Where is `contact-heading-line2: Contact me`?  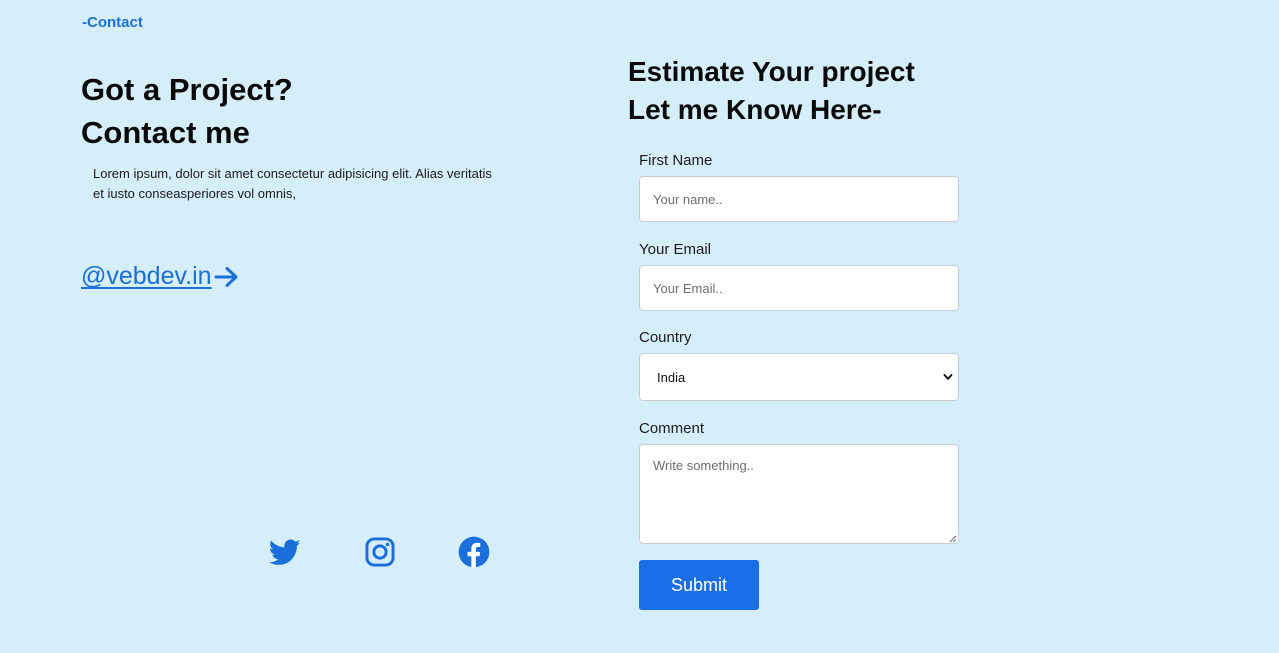
contact-heading-line2: Contact me is located at coordinates (165, 132).